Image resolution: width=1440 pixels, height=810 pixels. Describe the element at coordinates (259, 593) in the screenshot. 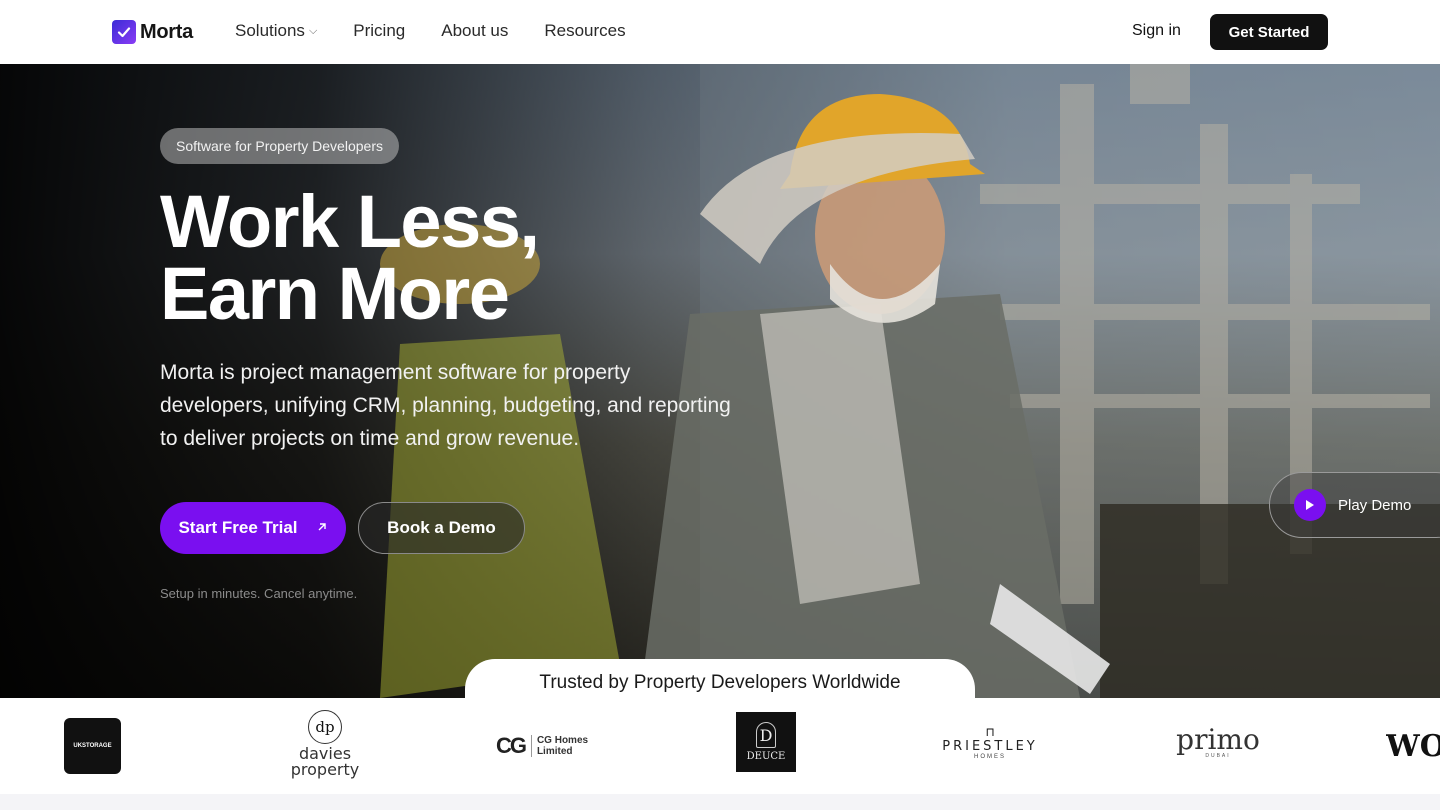

I see `setup-note: Setup in minutes. Cancel anytime.` at that location.